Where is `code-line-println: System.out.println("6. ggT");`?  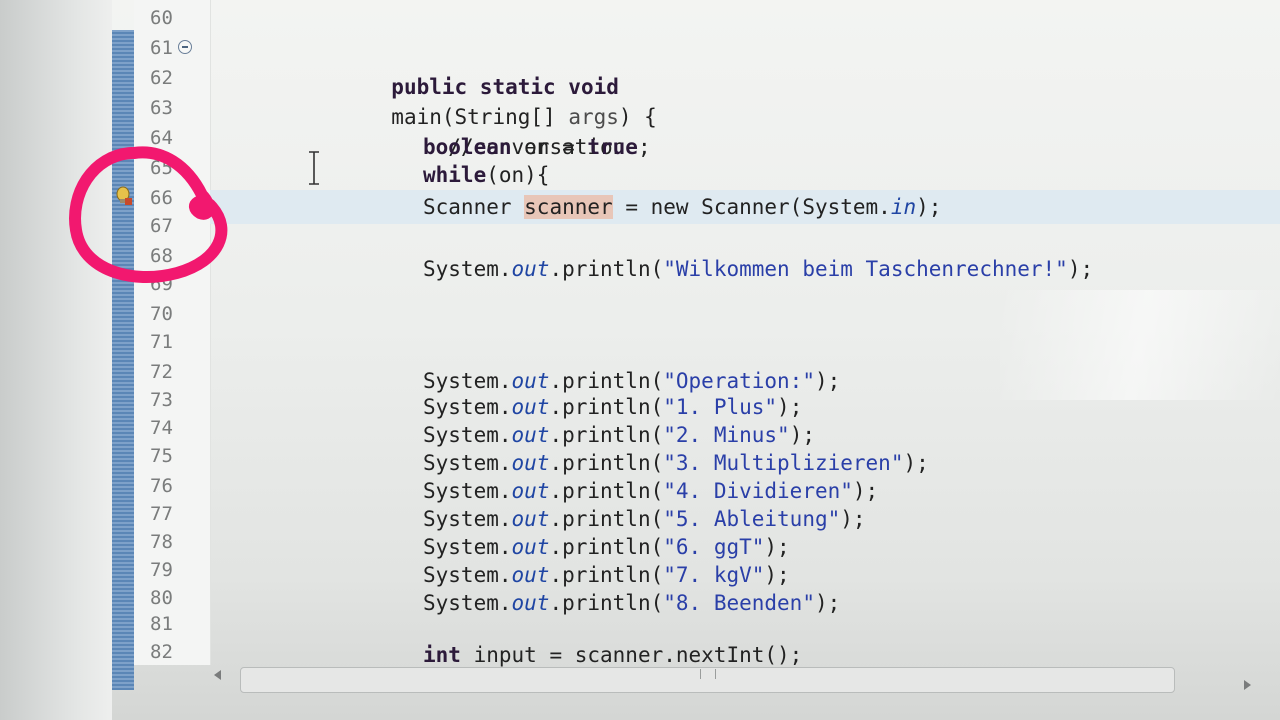 code-line-println: System.out.println("6. ggT"); is located at coordinates (606, 547).